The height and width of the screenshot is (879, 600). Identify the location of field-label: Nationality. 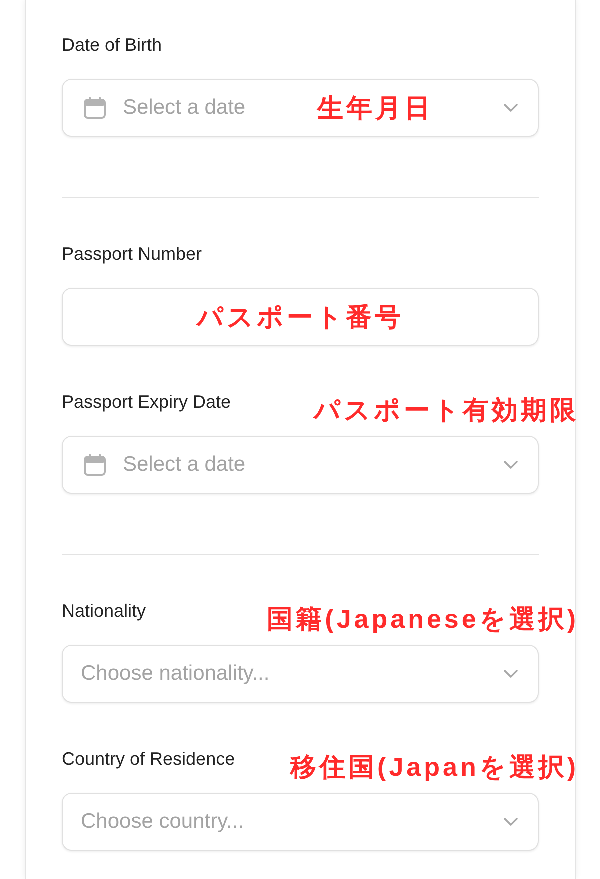
(104, 611).